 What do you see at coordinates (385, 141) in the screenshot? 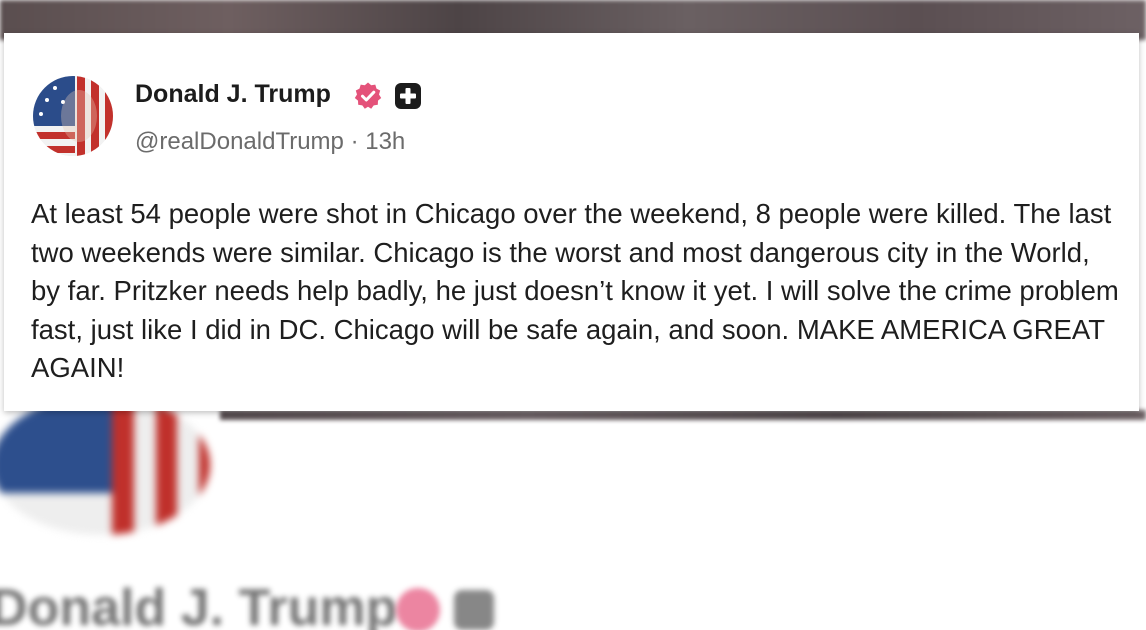
I see `timestamp: 13h` at bounding box center [385, 141].